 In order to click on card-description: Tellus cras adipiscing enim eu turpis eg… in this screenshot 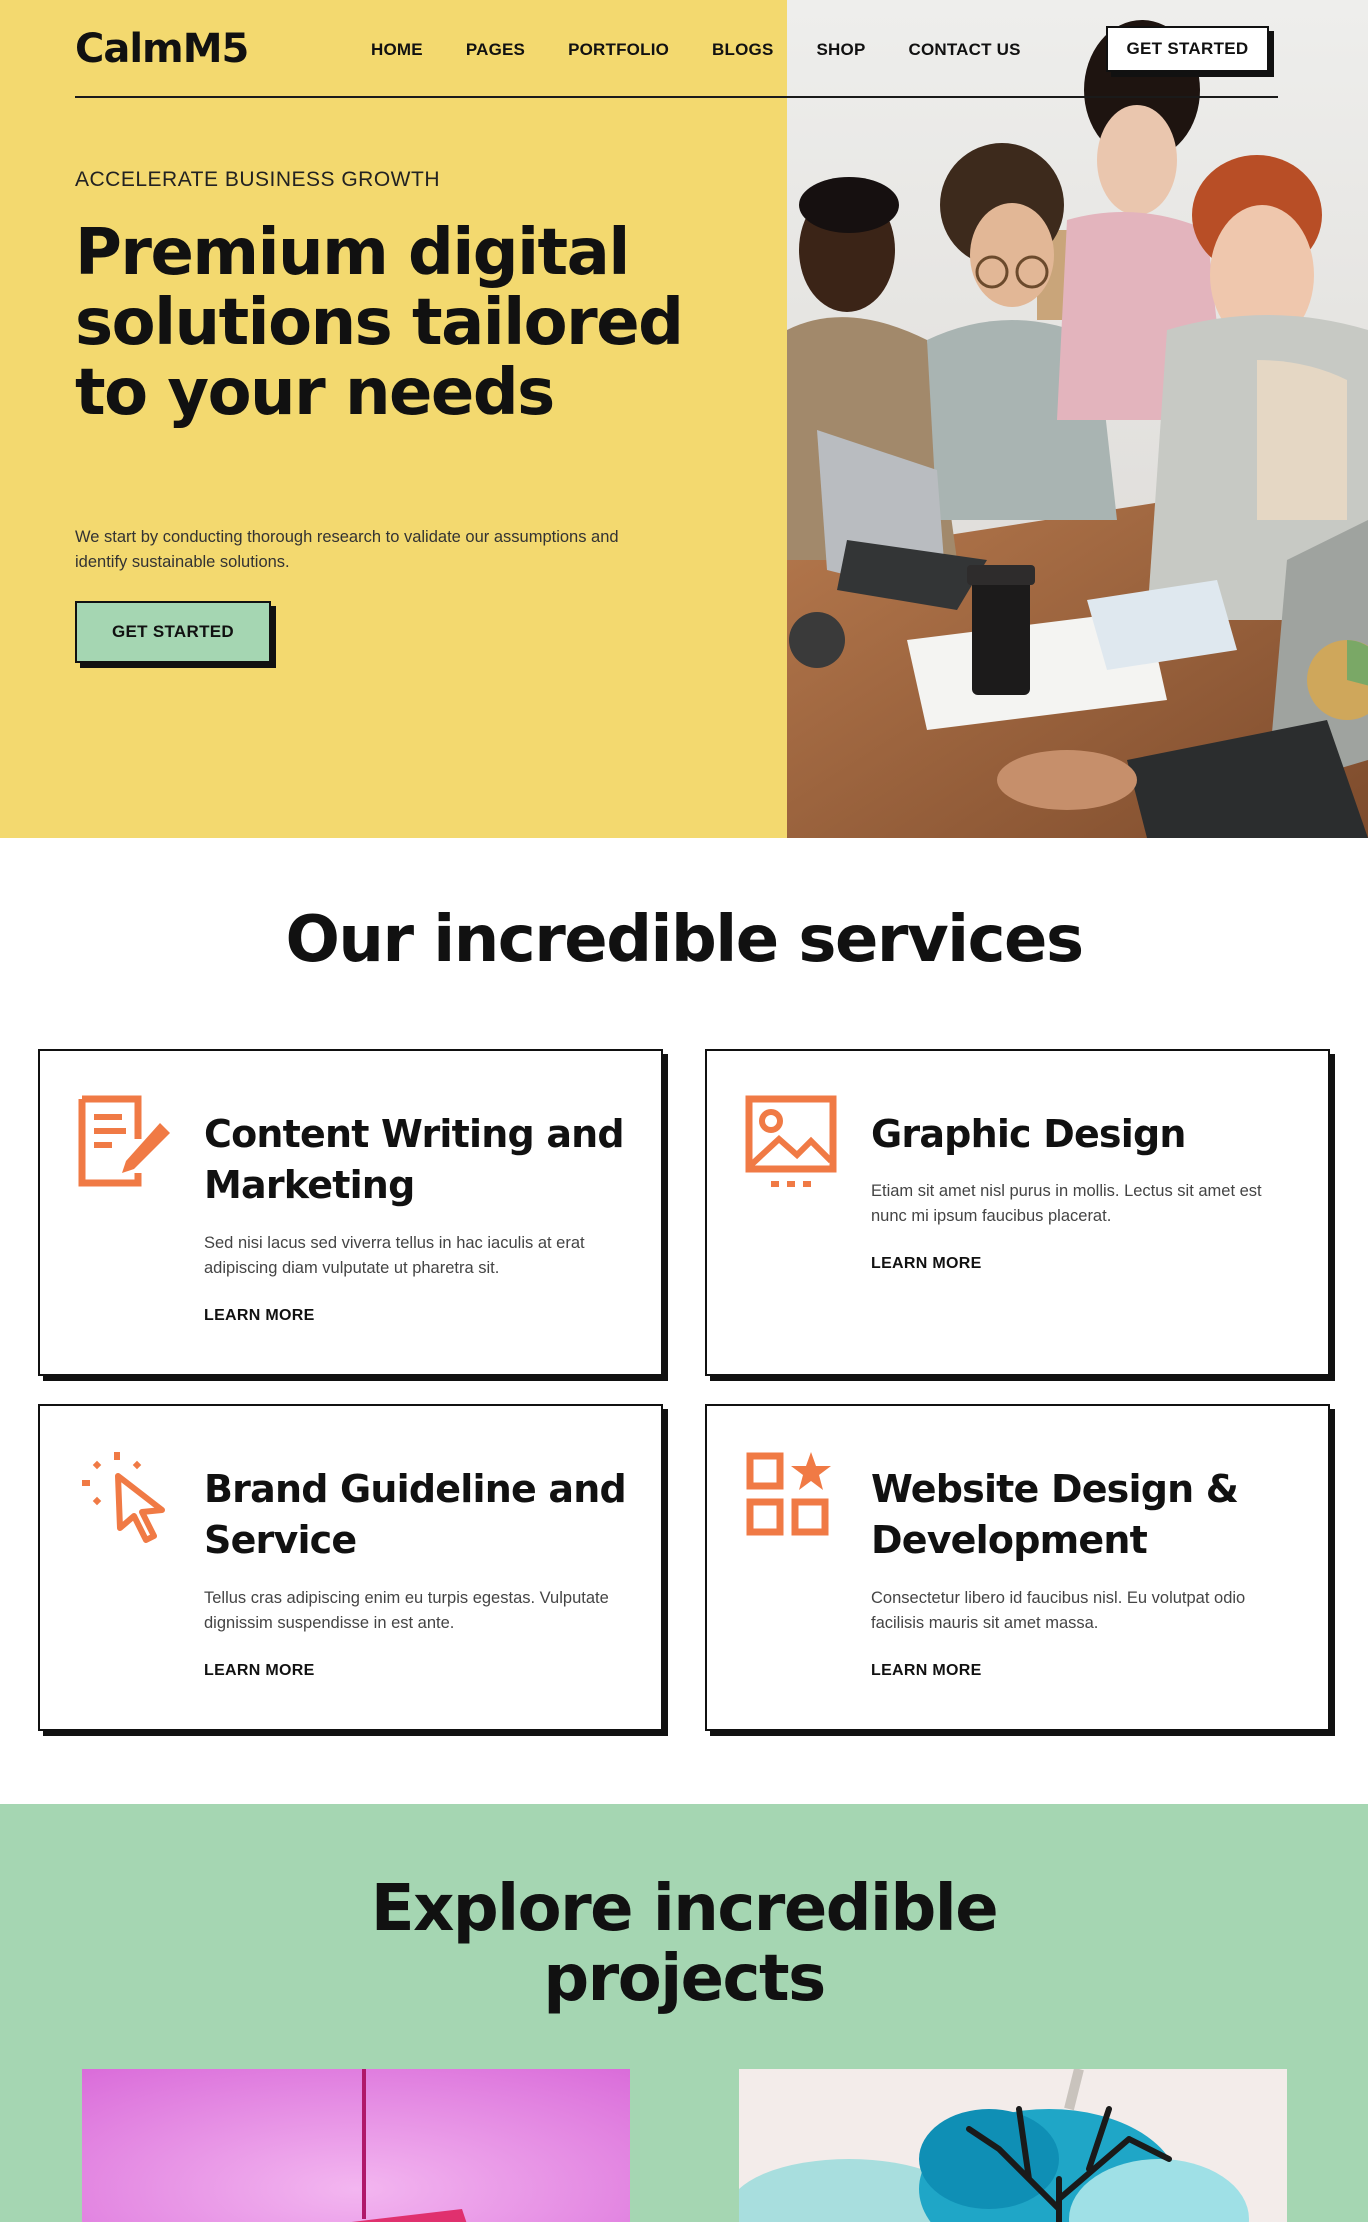, I will do `click(406, 1610)`.